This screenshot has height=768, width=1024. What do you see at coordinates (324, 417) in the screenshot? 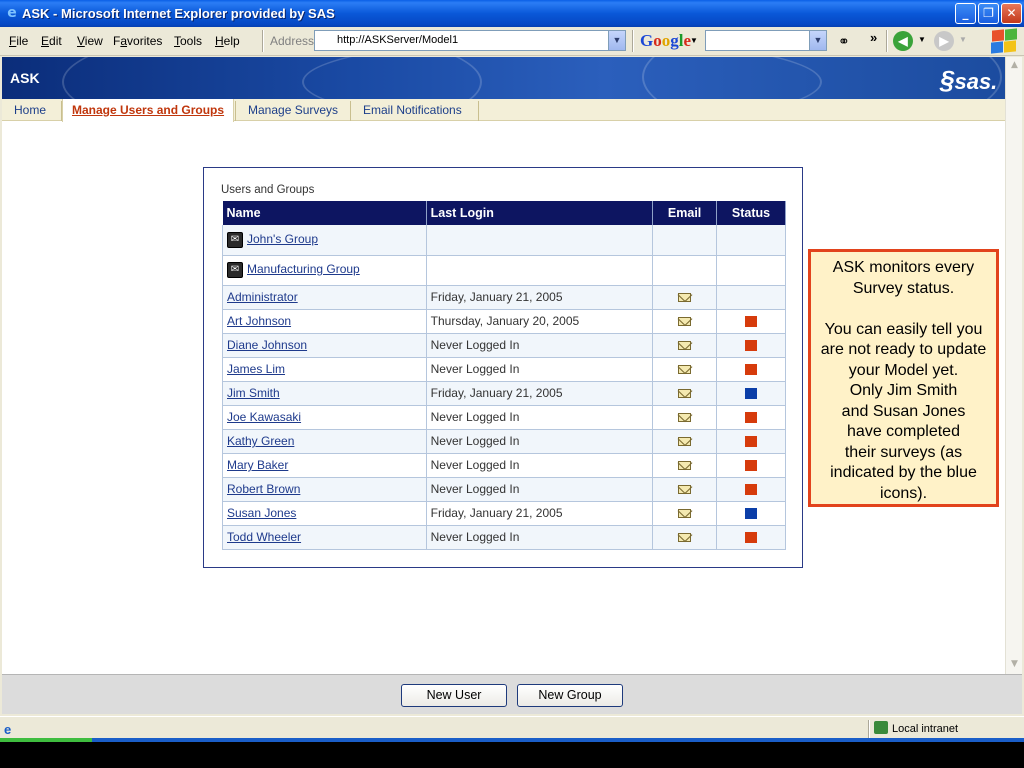
I see `user-name-cell: Joe Kawasaki` at bounding box center [324, 417].